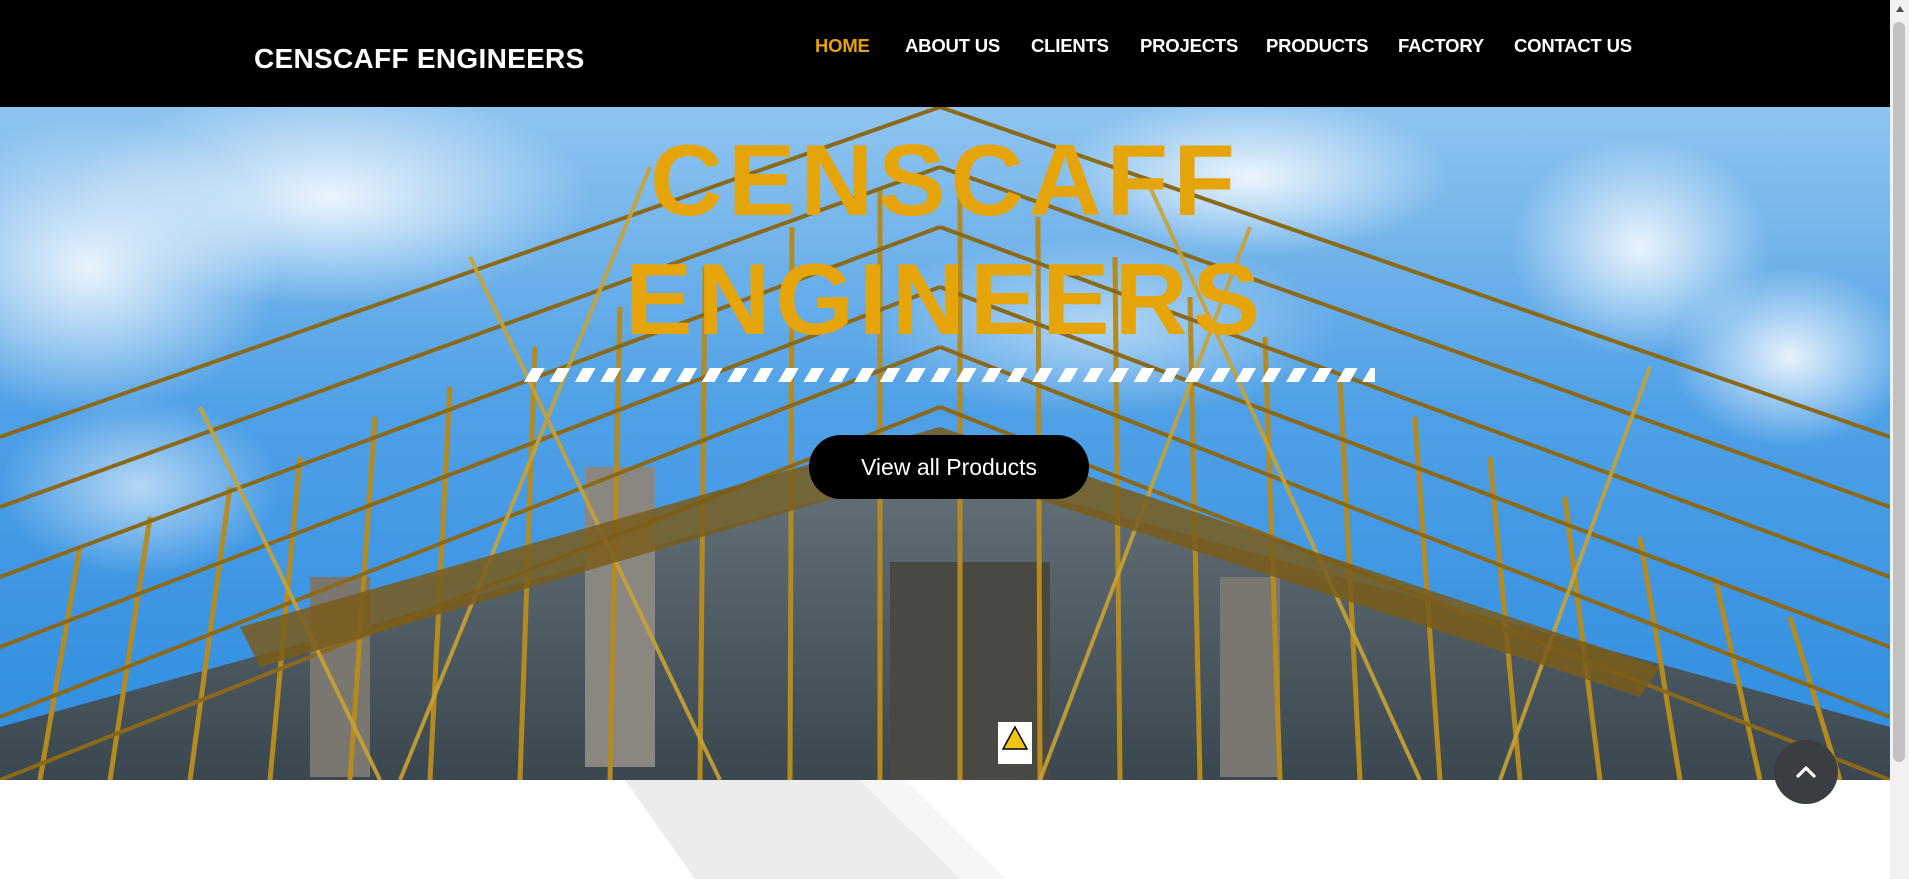 The width and height of the screenshot is (1909, 879). I want to click on decorative-shape, so click(815, 829).